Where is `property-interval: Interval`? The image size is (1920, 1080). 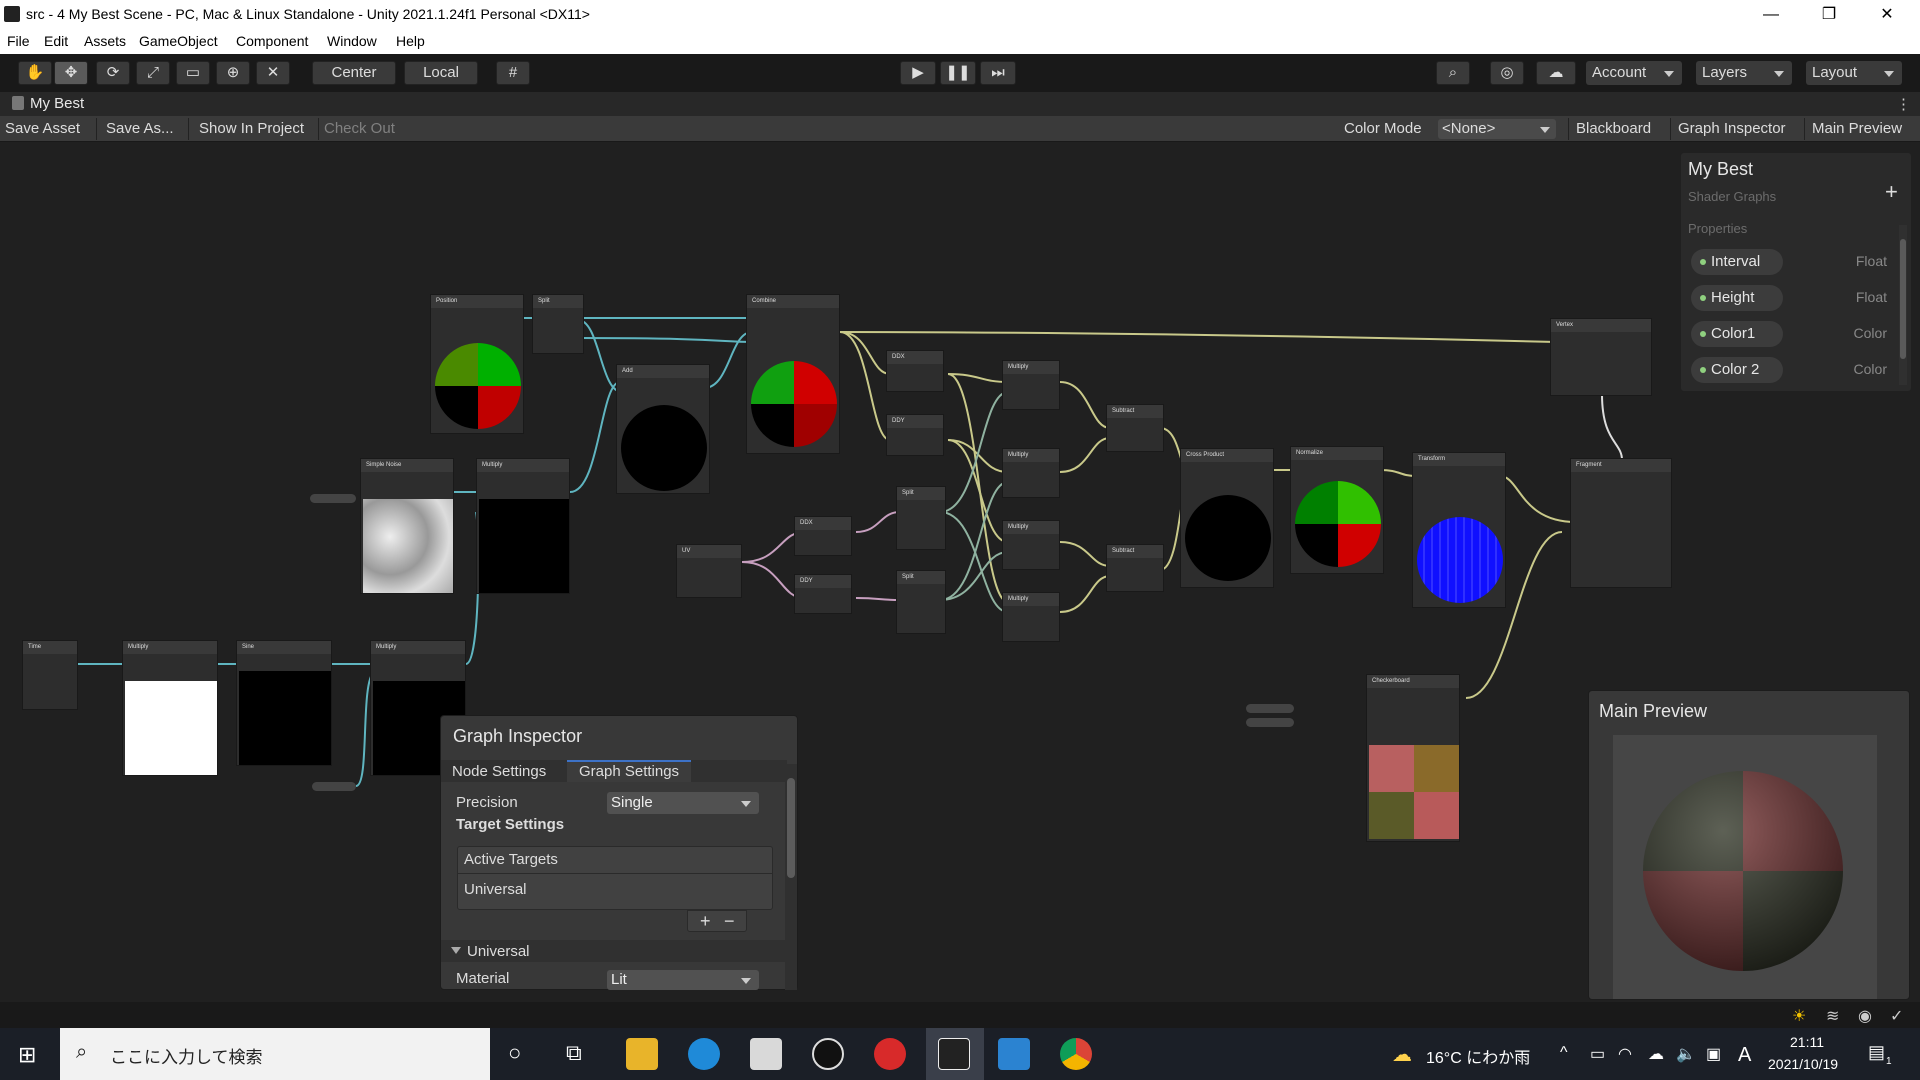
property-interval: Interval is located at coordinates (1737, 262).